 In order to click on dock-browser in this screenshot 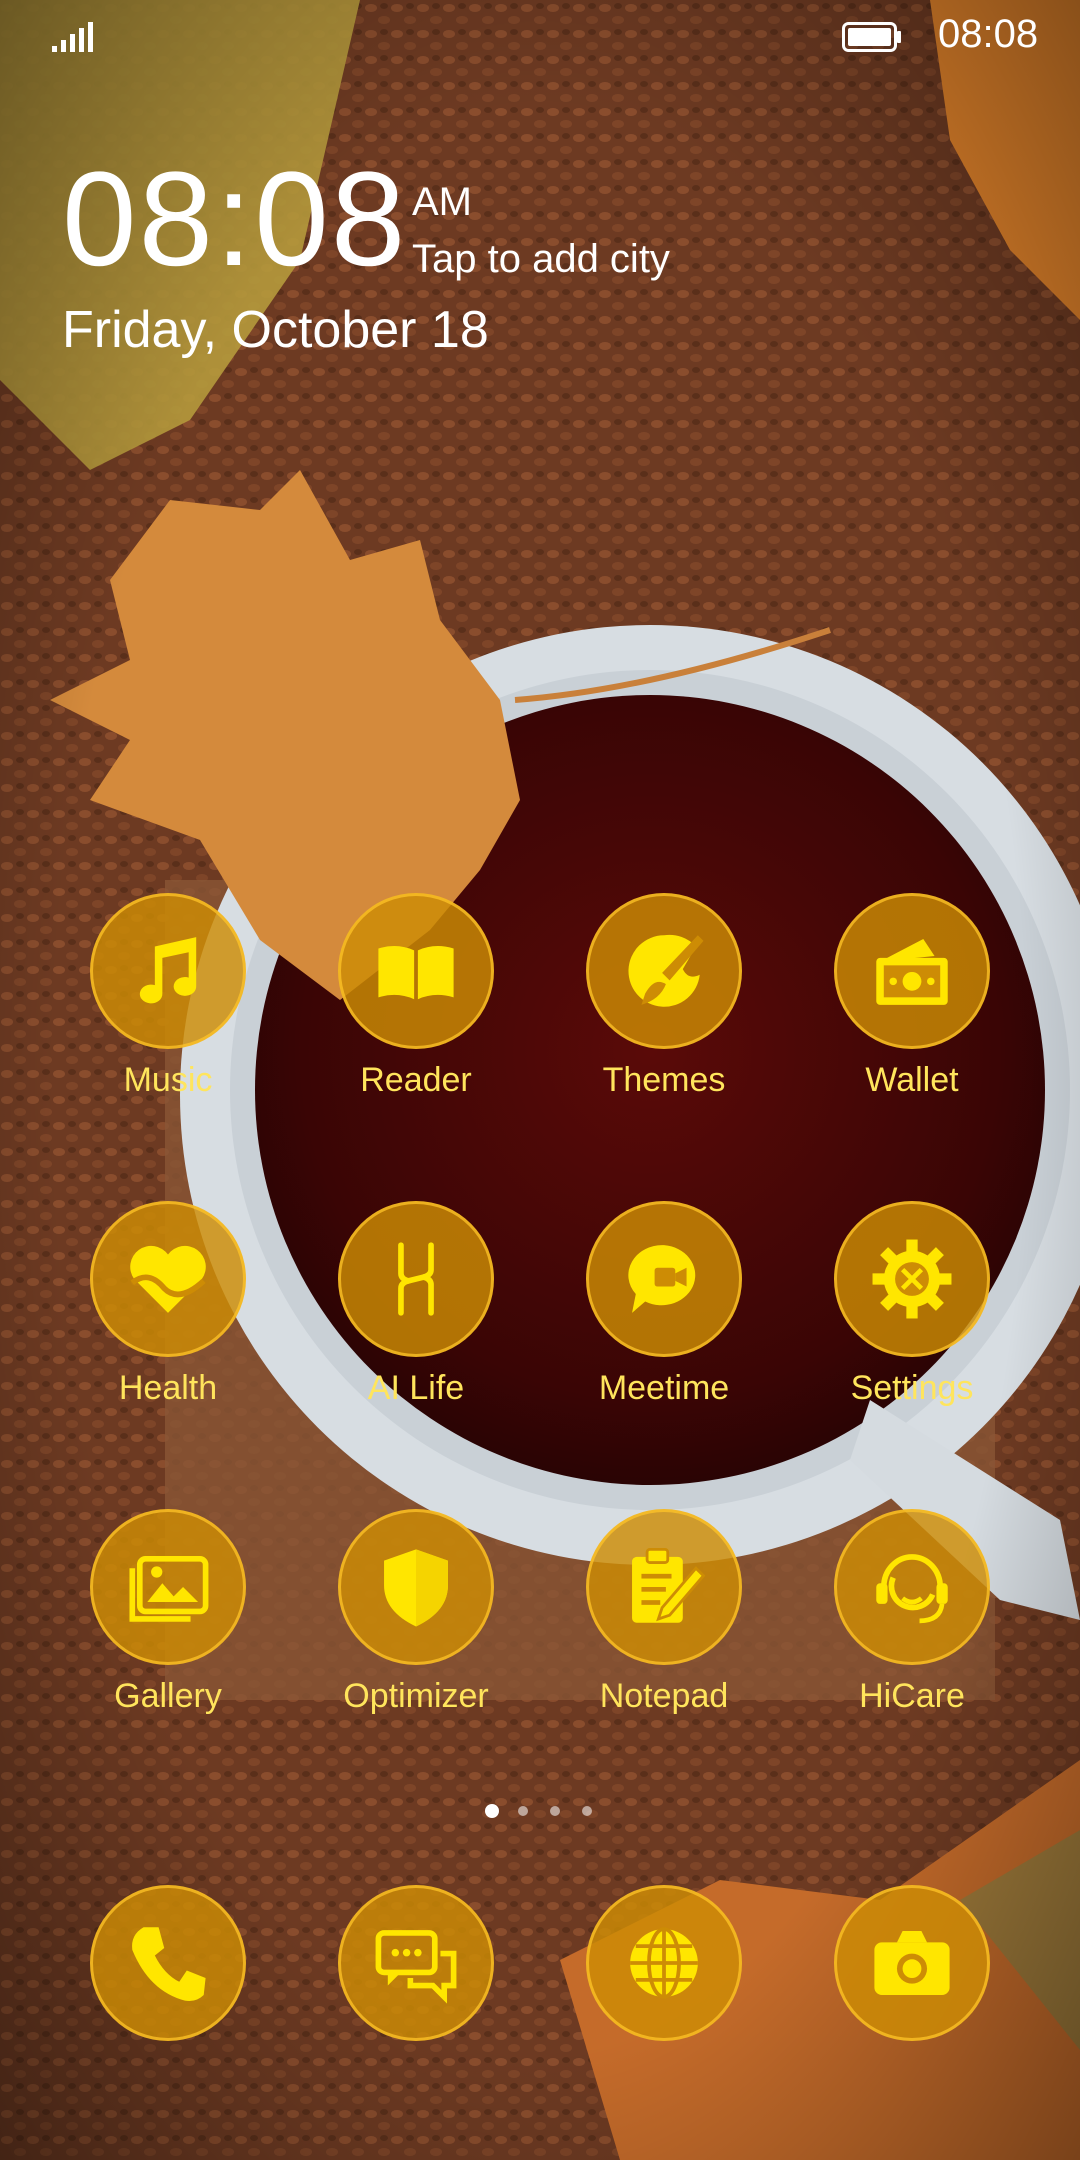, I will do `click(671, 1970)`.